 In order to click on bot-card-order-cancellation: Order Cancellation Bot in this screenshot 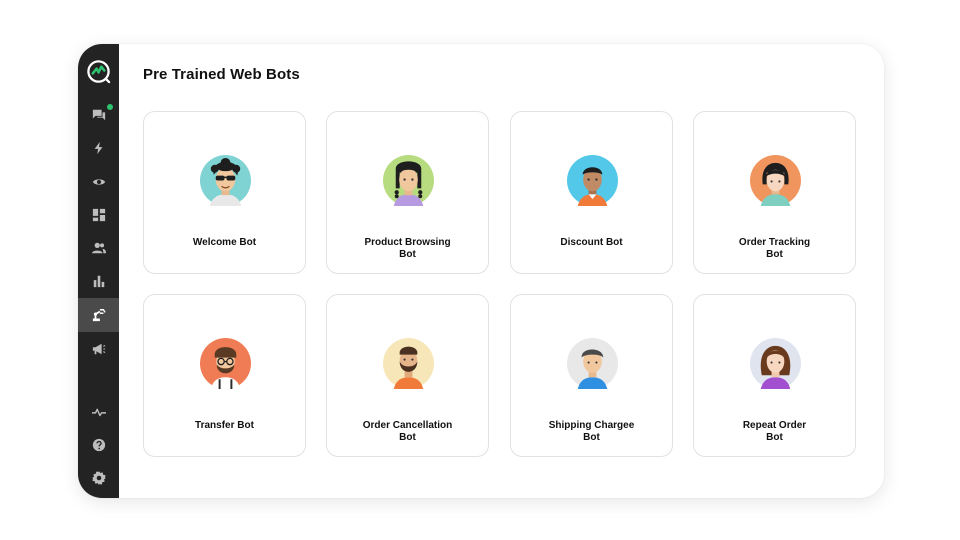, I will do `click(407, 375)`.